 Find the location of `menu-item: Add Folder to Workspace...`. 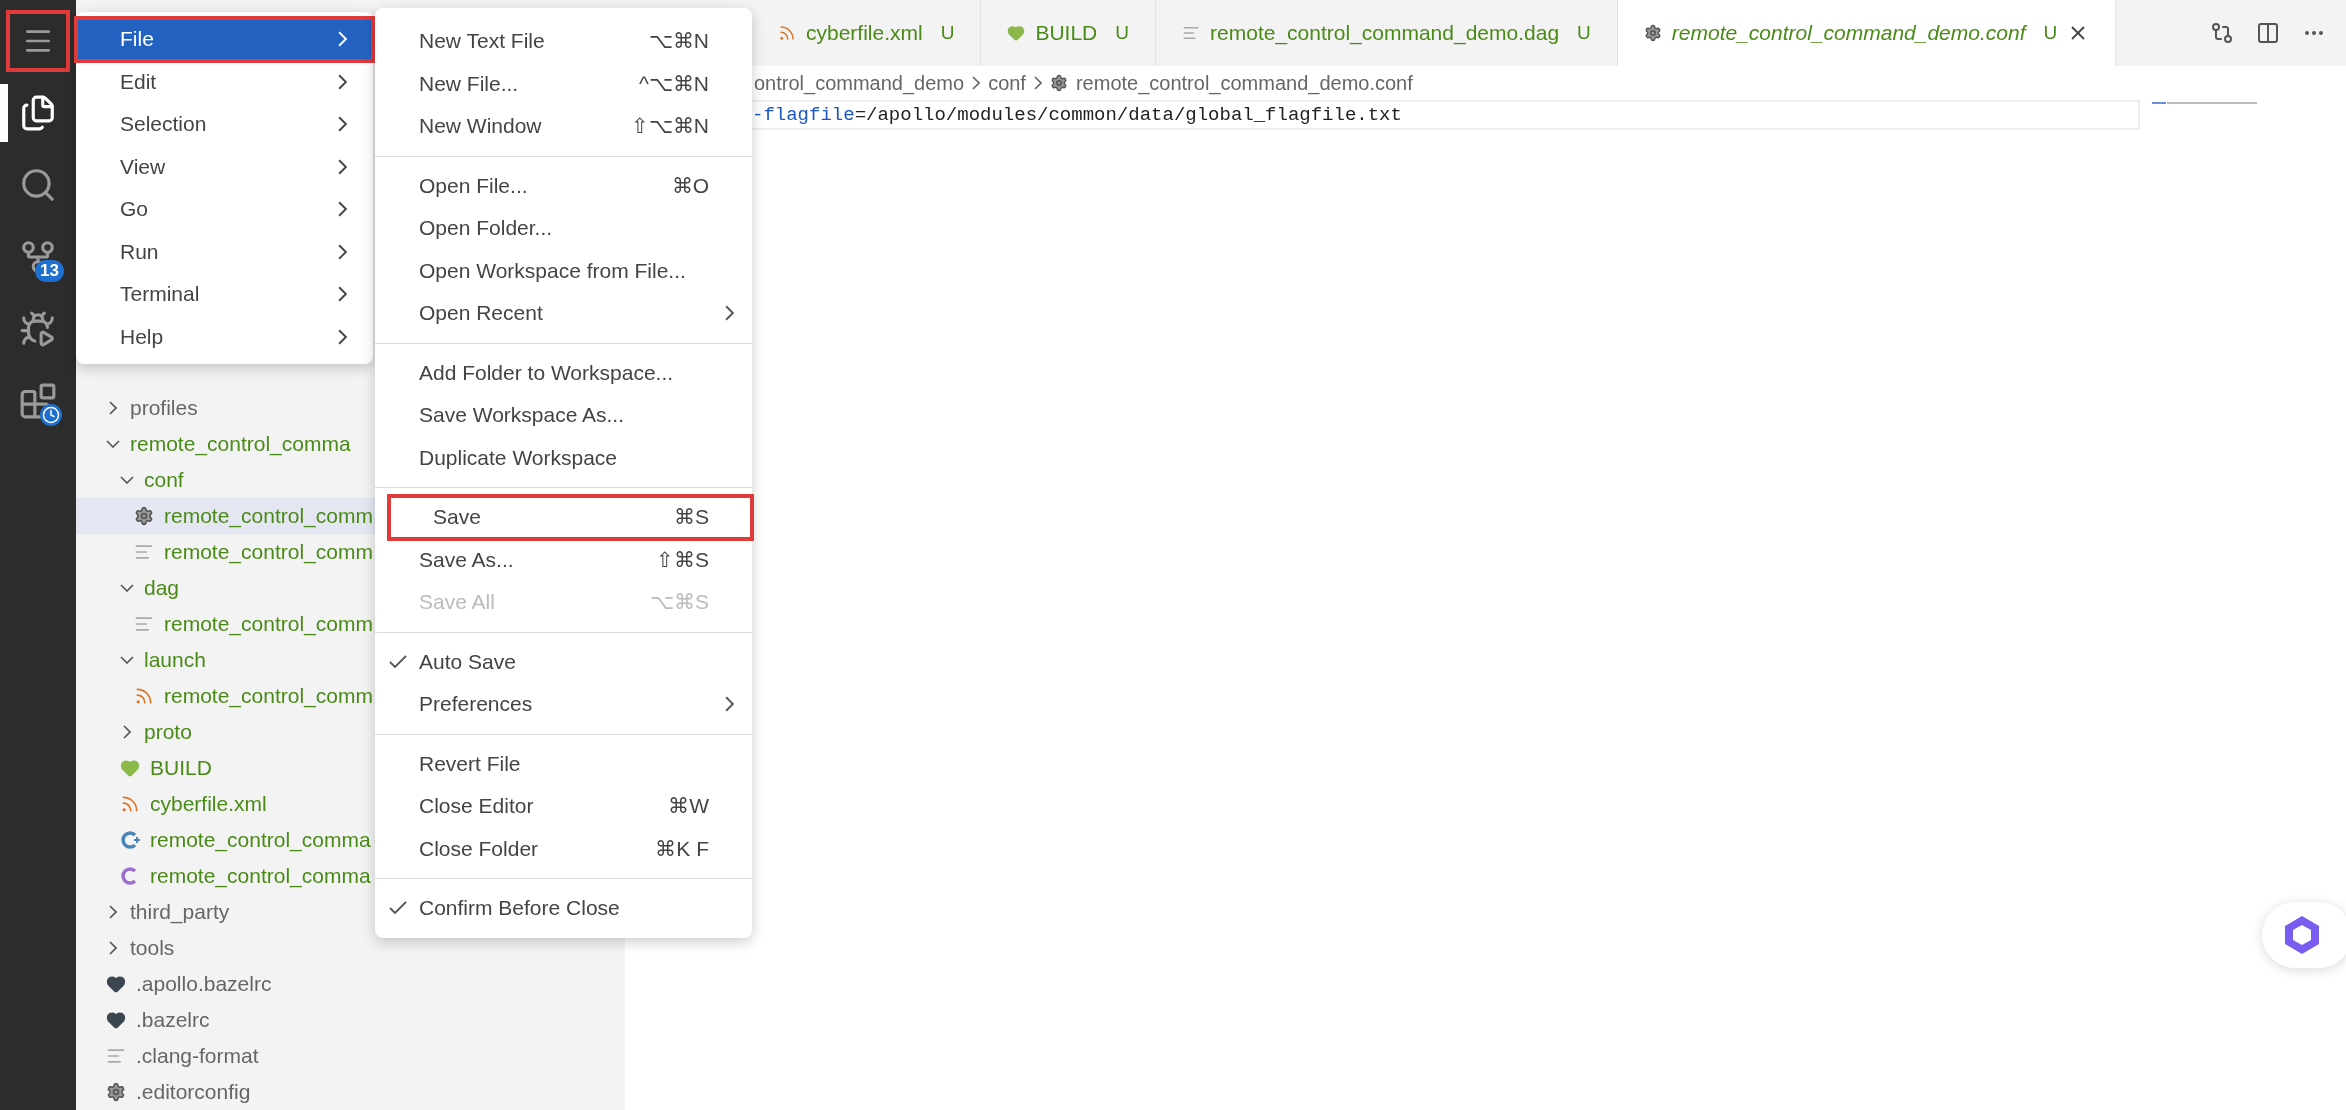

menu-item: Add Folder to Workspace... is located at coordinates (563, 372).